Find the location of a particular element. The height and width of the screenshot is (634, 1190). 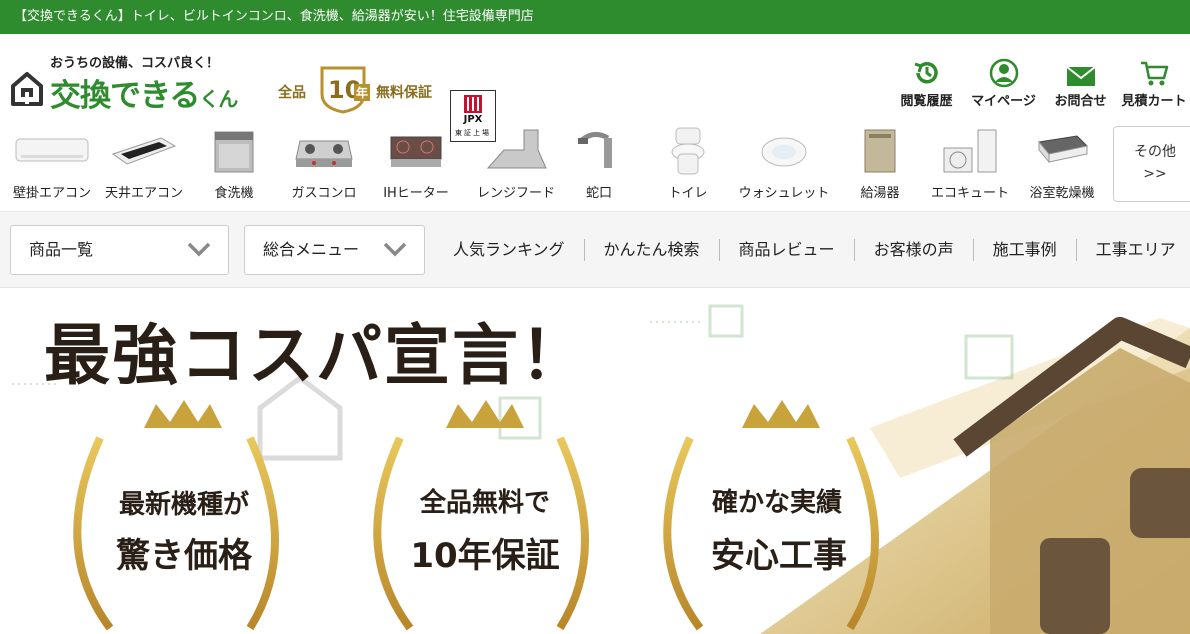

mail-icon is located at coordinates (1080, 76).